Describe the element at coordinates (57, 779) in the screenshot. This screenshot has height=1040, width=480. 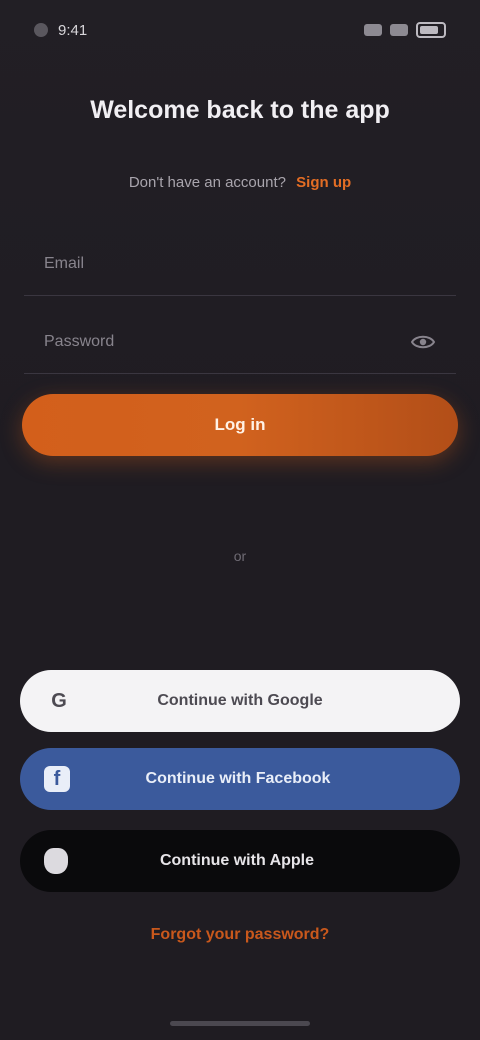
I see `facebook-icon: f` at that location.